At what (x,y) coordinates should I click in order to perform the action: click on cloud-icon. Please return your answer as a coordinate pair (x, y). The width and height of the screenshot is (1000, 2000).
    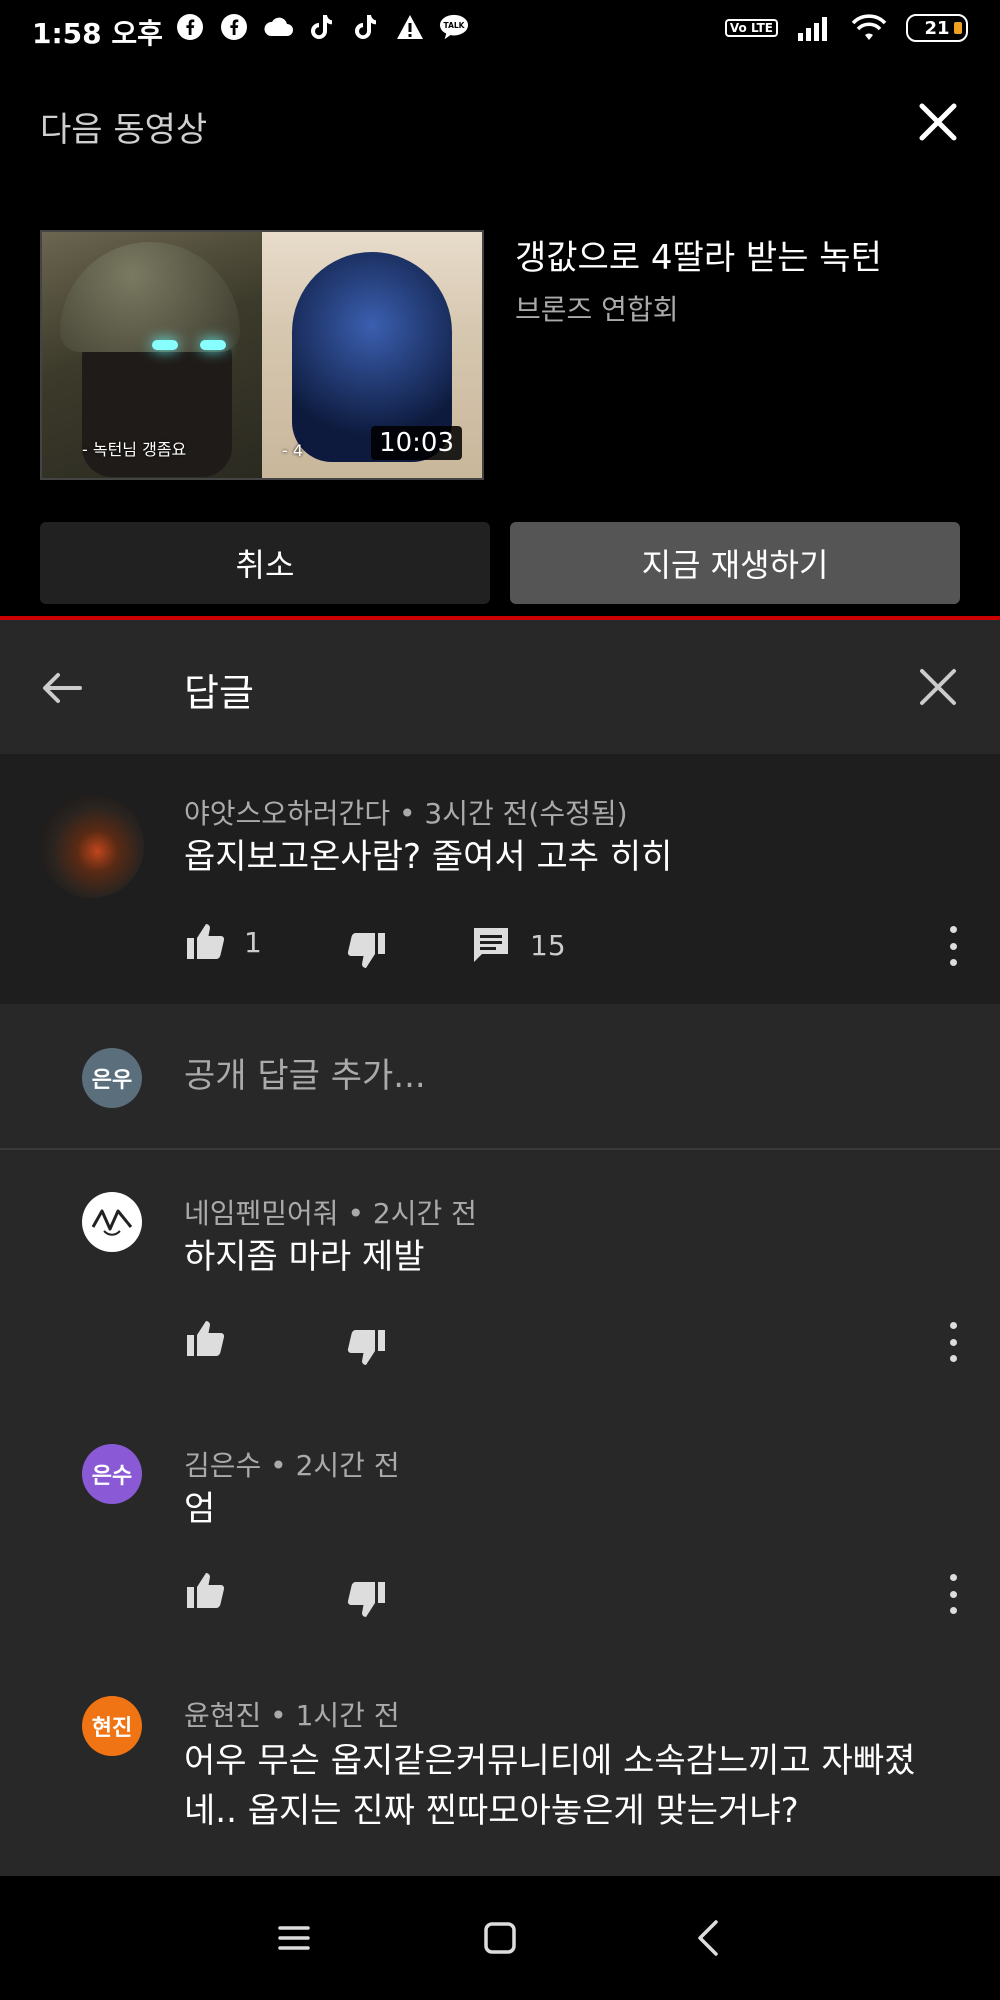
    Looking at the image, I should click on (278, 27).